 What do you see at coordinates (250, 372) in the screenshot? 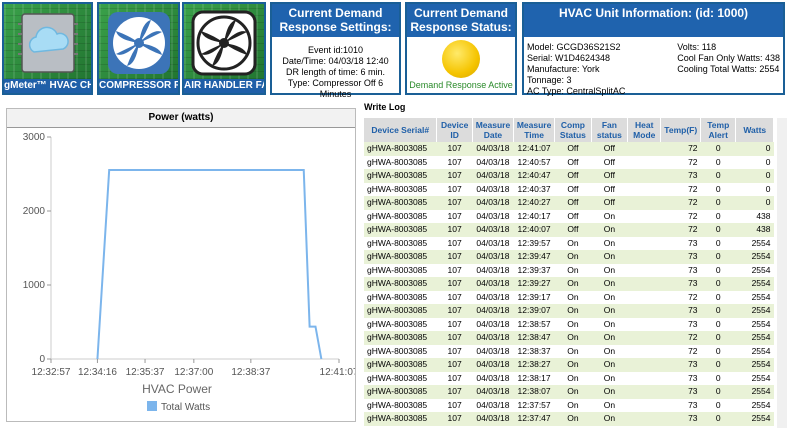
I see `x-tick-label: 12:38:37` at bounding box center [250, 372].